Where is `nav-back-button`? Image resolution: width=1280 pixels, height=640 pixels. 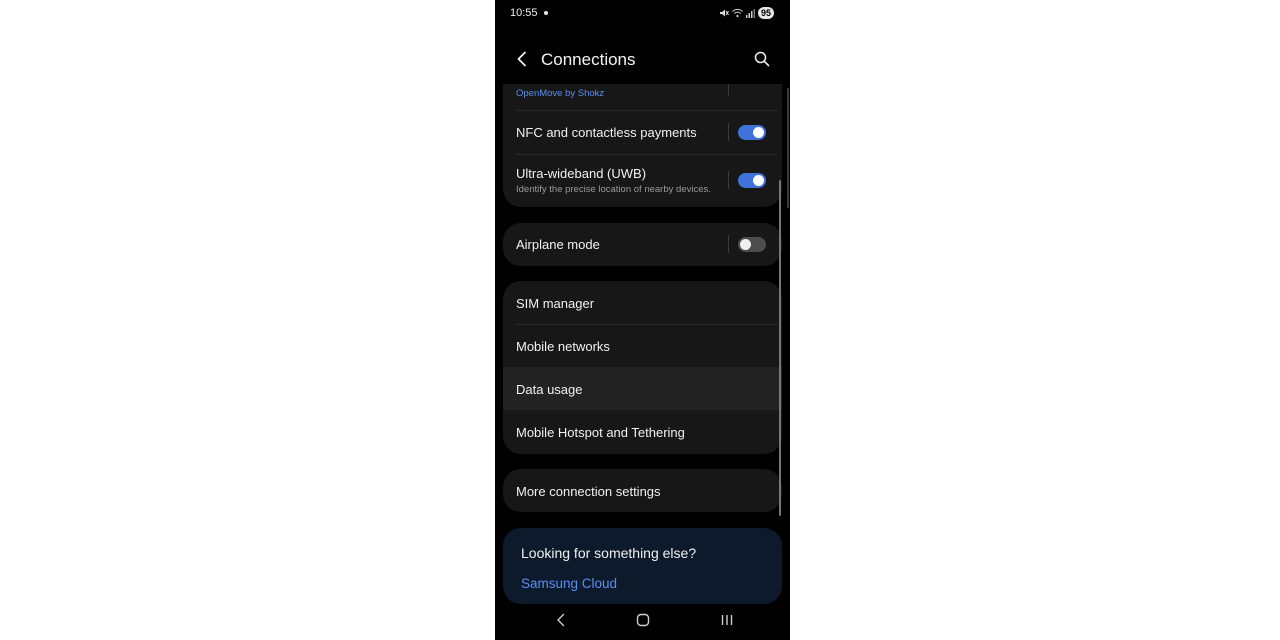
nav-back-button is located at coordinates (561, 622).